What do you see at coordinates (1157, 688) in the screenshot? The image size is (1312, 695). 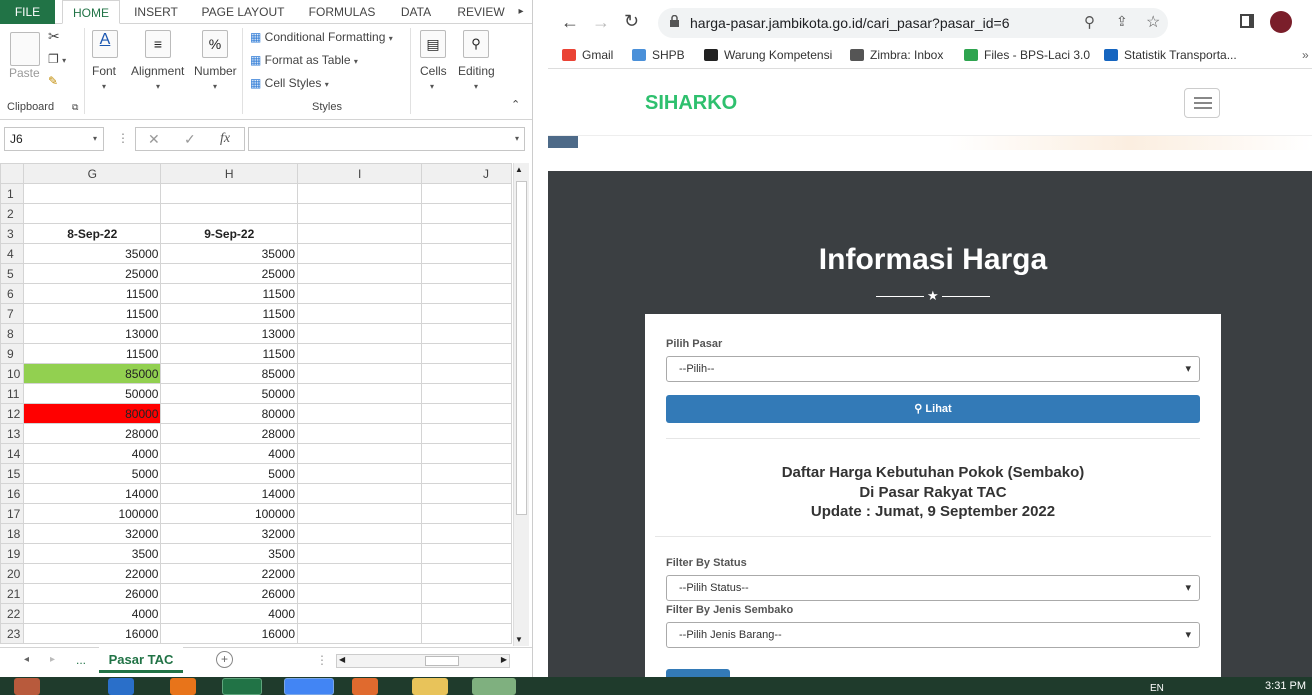 I see `language-indicator: EN` at bounding box center [1157, 688].